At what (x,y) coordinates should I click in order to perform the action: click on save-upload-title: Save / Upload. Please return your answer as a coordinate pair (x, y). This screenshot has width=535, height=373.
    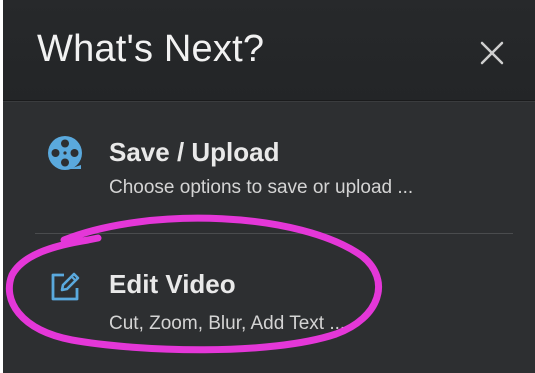
    Looking at the image, I should click on (194, 152).